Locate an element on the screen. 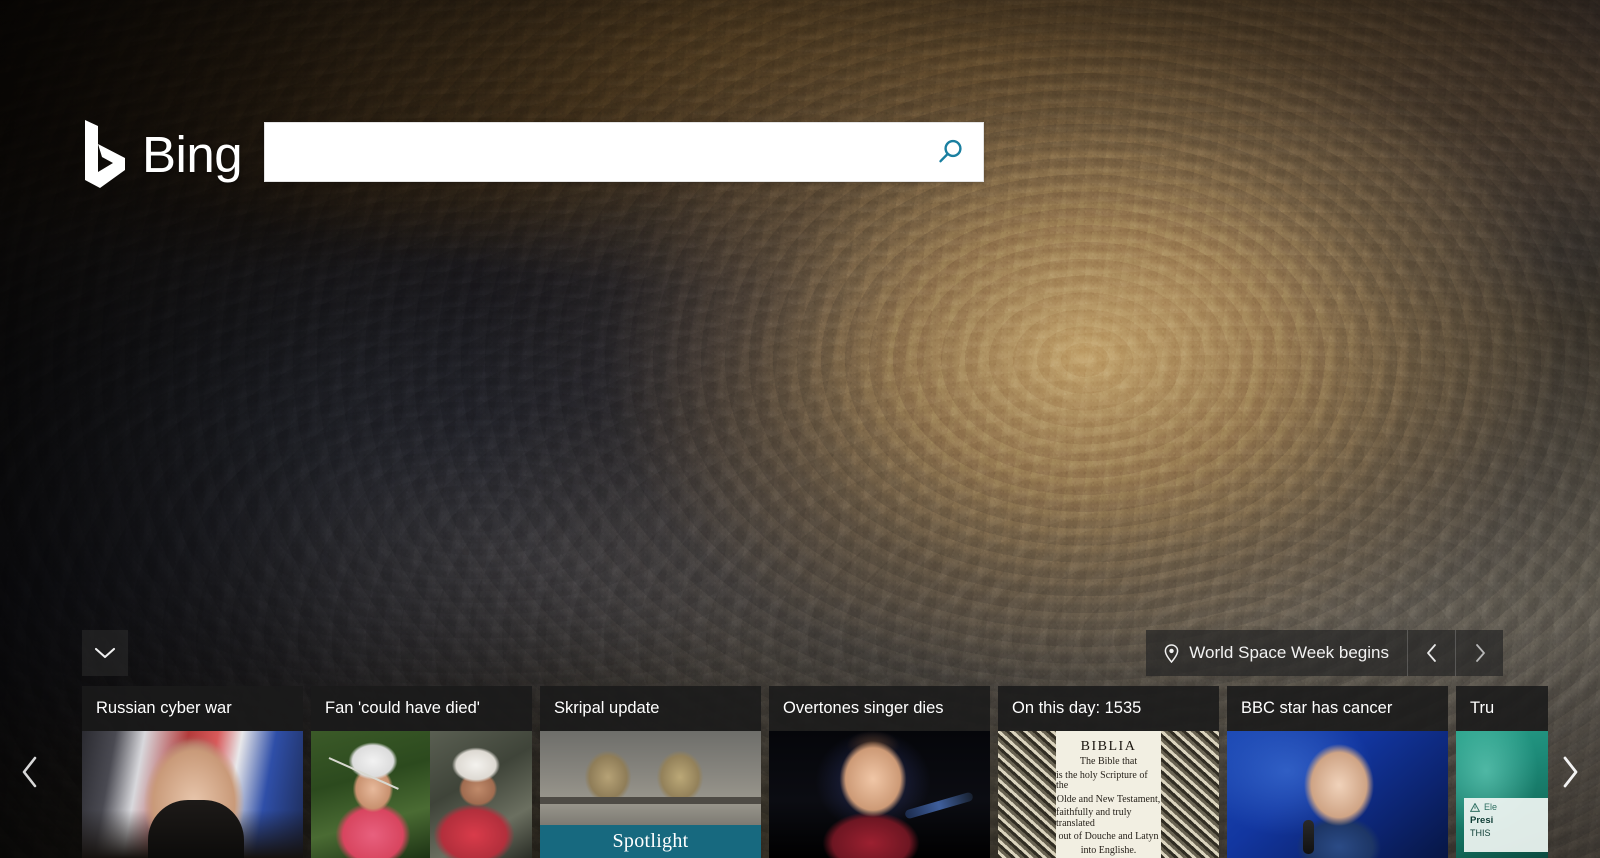 This screenshot has width=1600, height=858. news-card-title: BBC star has cancer is located at coordinates (1337, 708).